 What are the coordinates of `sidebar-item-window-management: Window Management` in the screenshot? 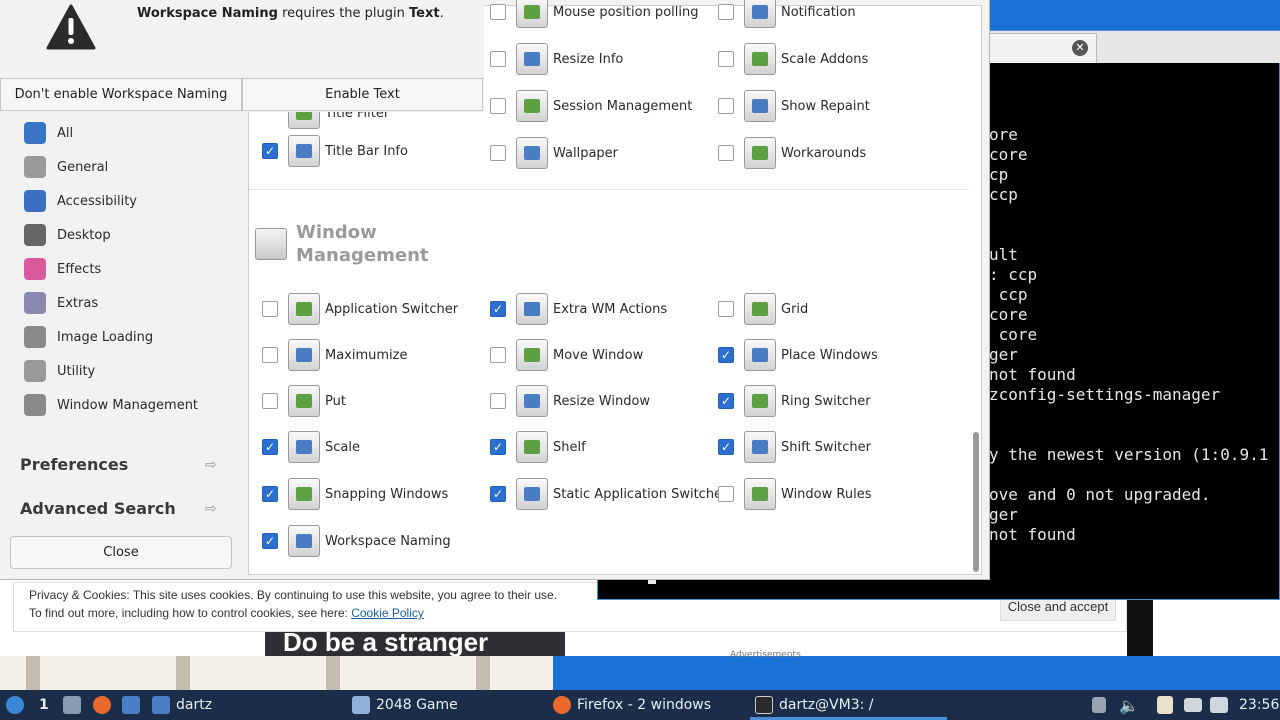 It's located at (111, 405).